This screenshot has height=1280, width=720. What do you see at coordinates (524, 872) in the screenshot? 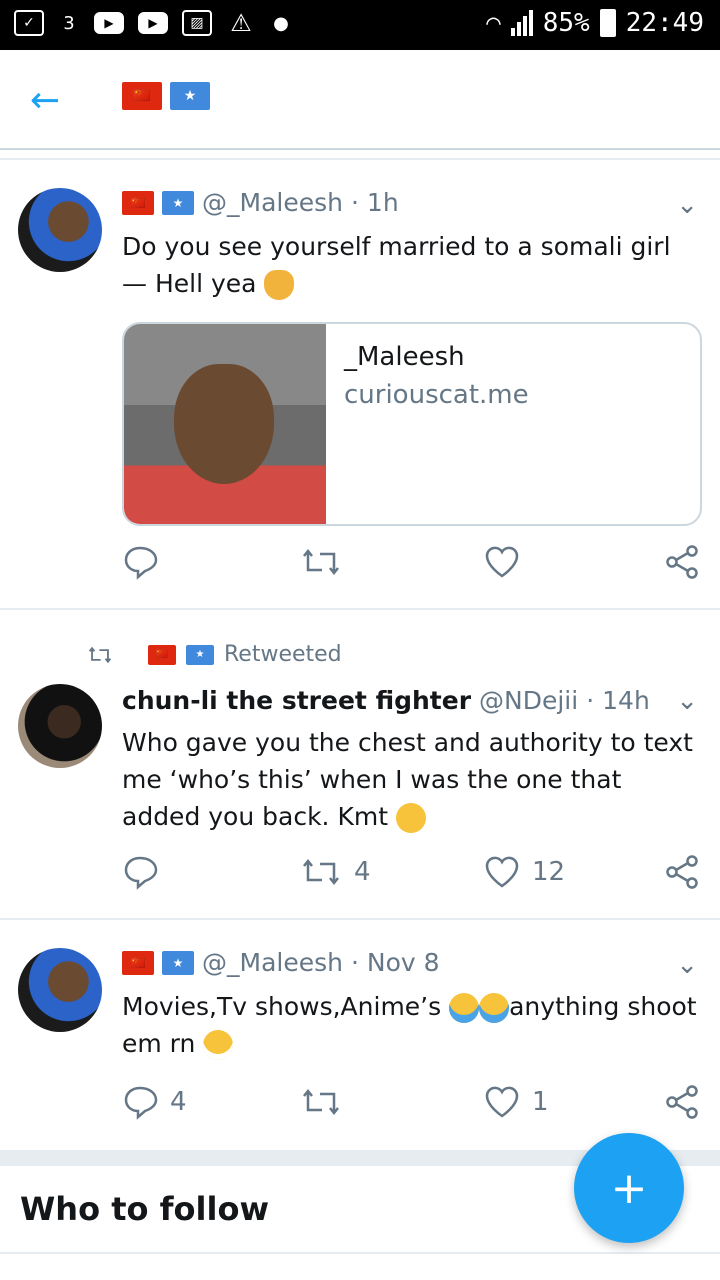
I see `like-button: 12` at bounding box center [524, 872].